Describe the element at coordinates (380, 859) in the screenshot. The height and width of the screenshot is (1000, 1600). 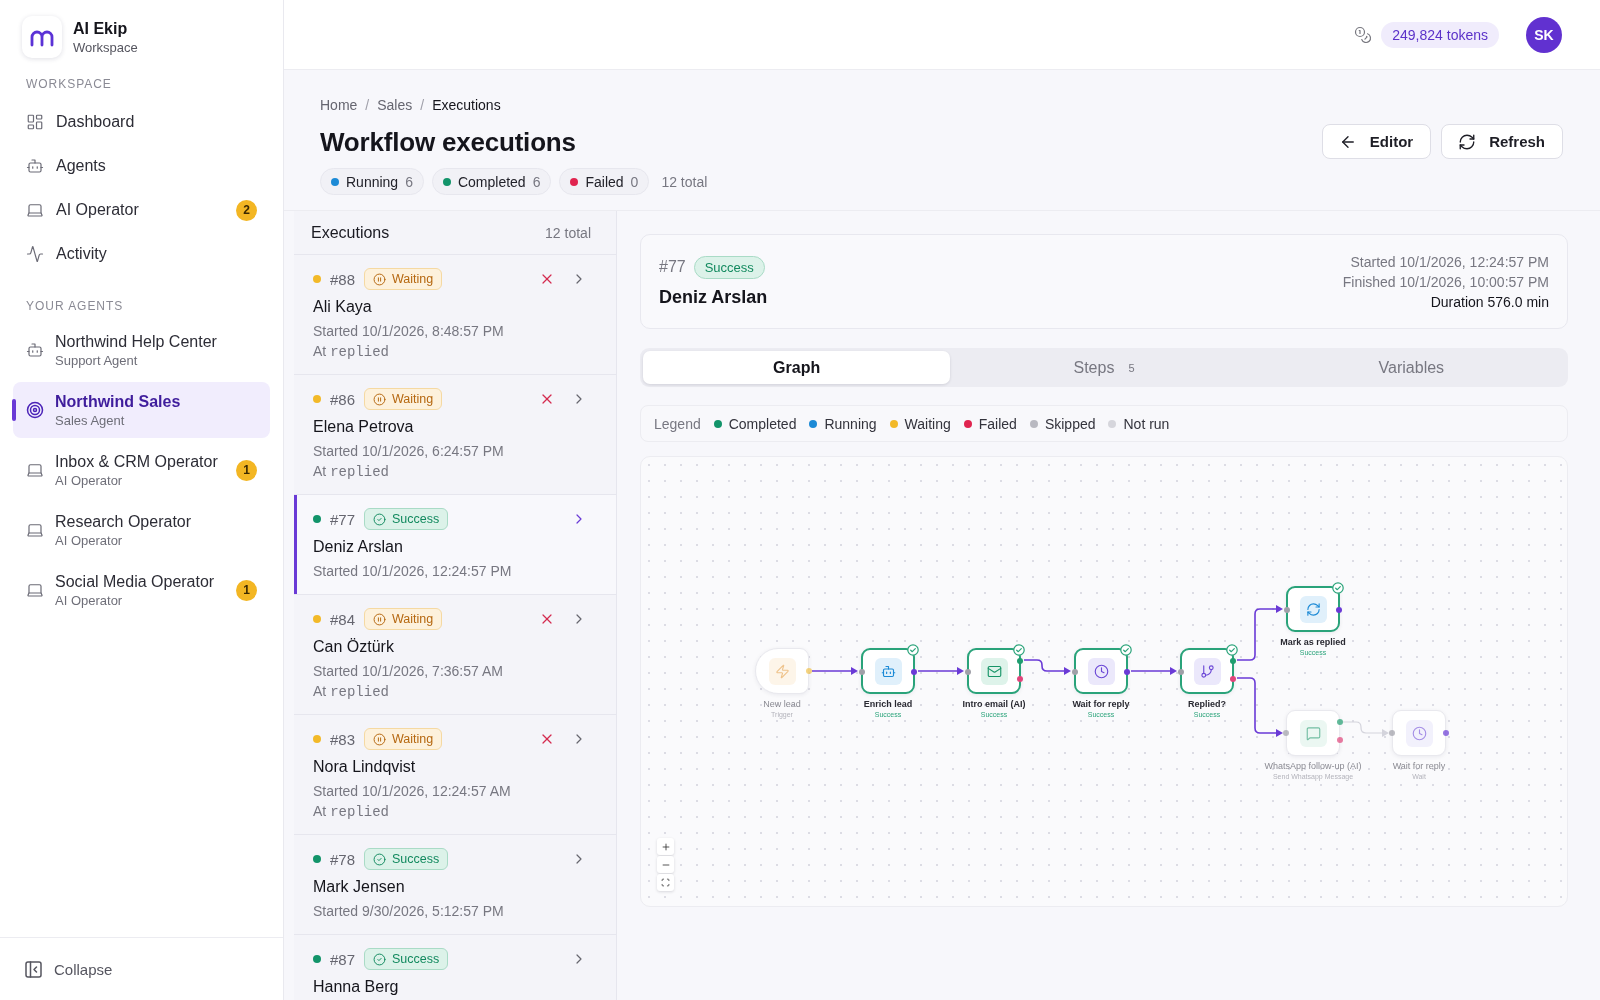
I see `check-circle-icon` at that location.